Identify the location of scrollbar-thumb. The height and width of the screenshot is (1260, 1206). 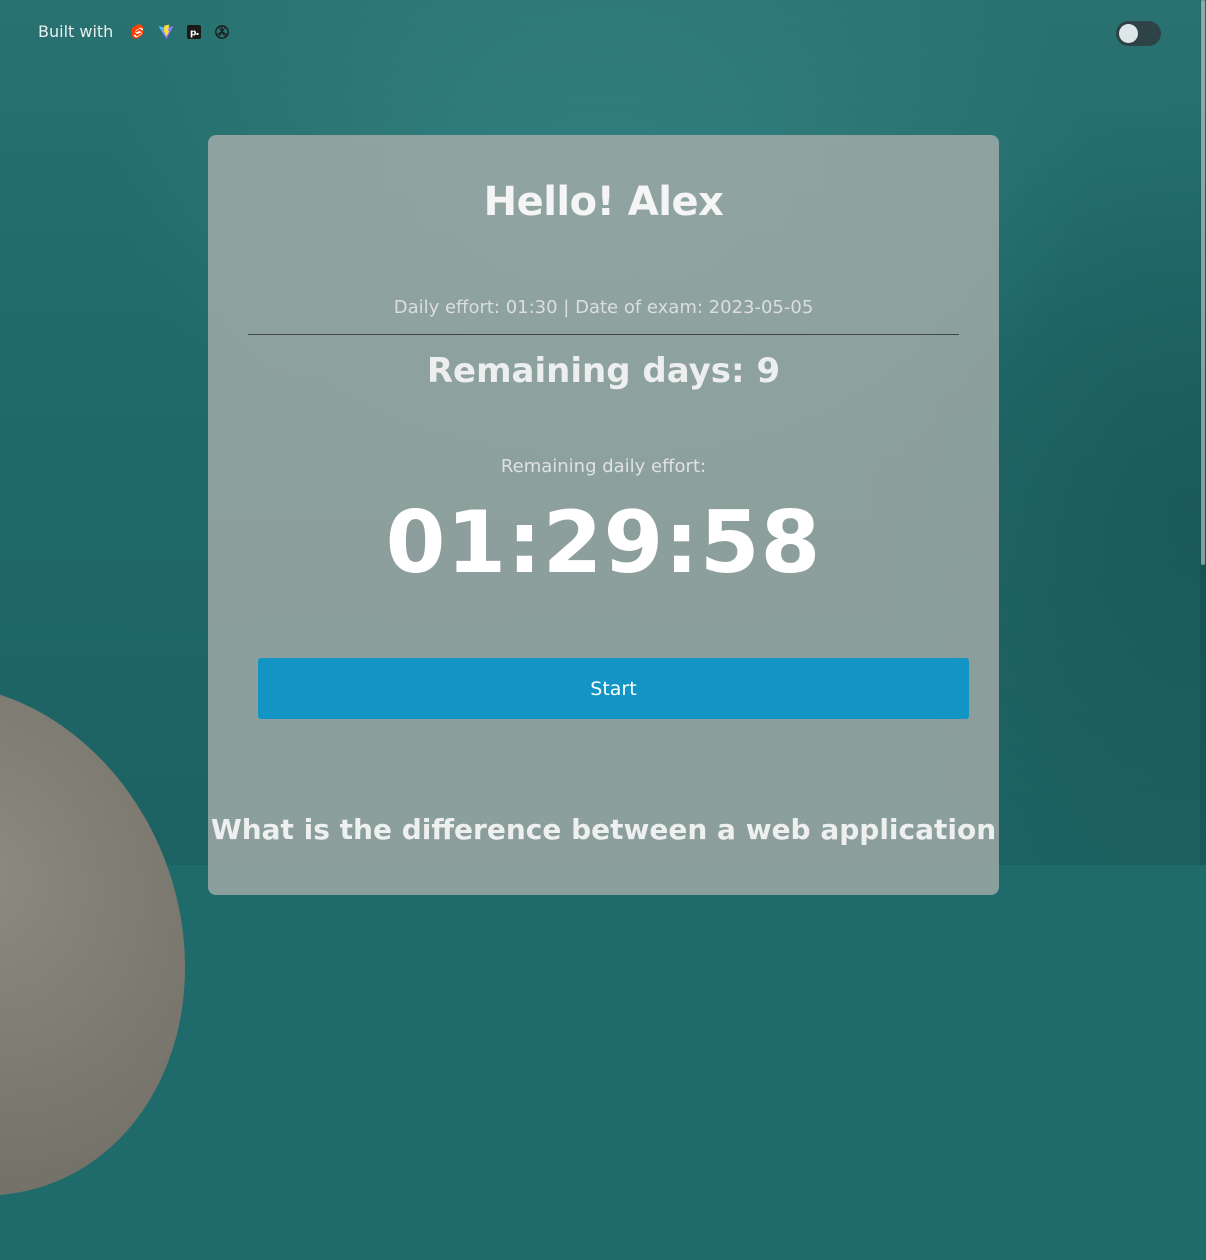
(1203, 282).